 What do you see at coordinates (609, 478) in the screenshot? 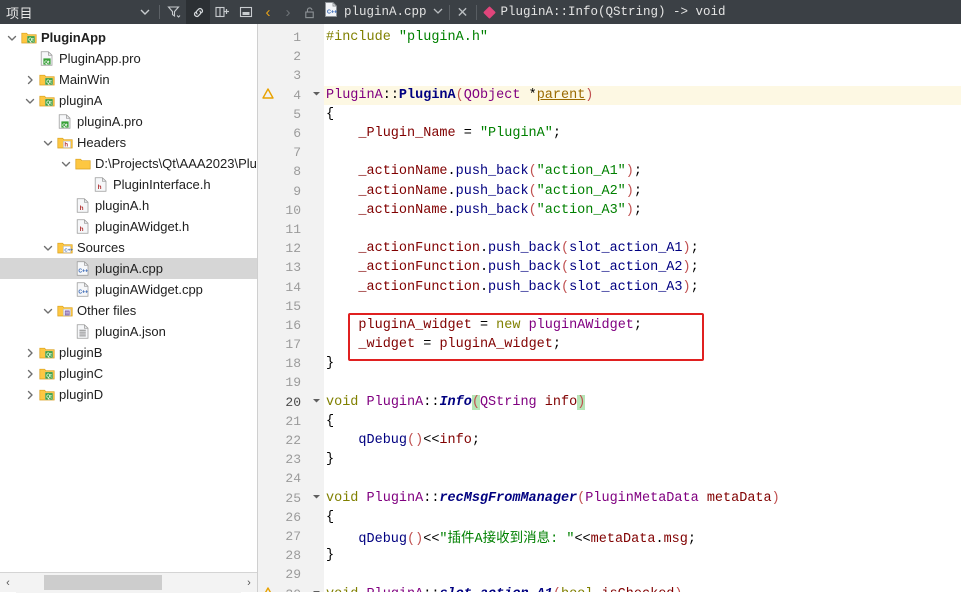
I see `code-line: 24` at bounding box center [609, 478].